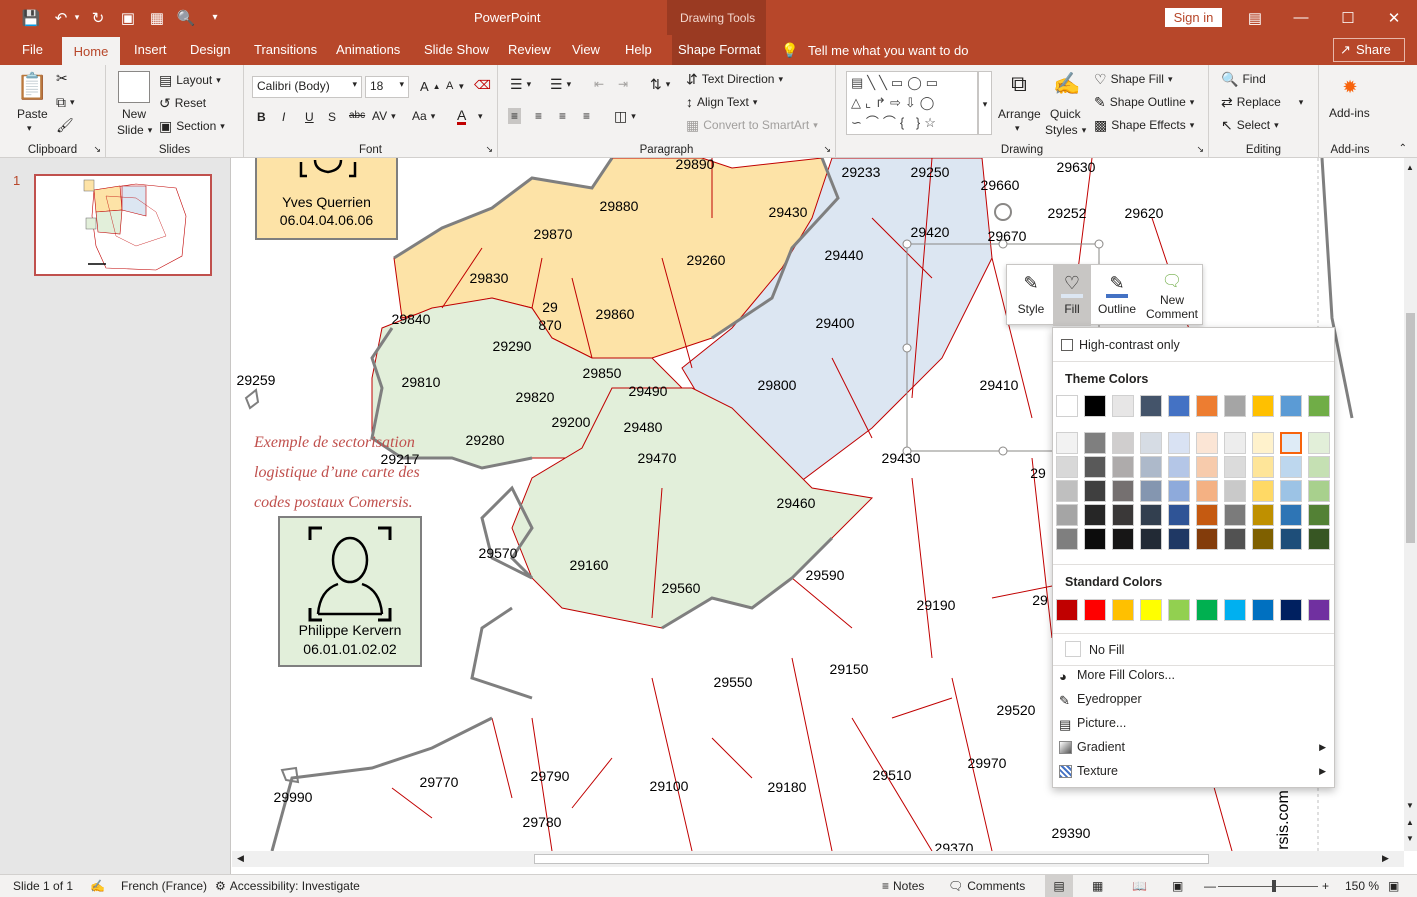  Describe the element at coordinates (1017, 128) in the screenshot. I see `arrange-dropdown-icon: ▾` at that location.